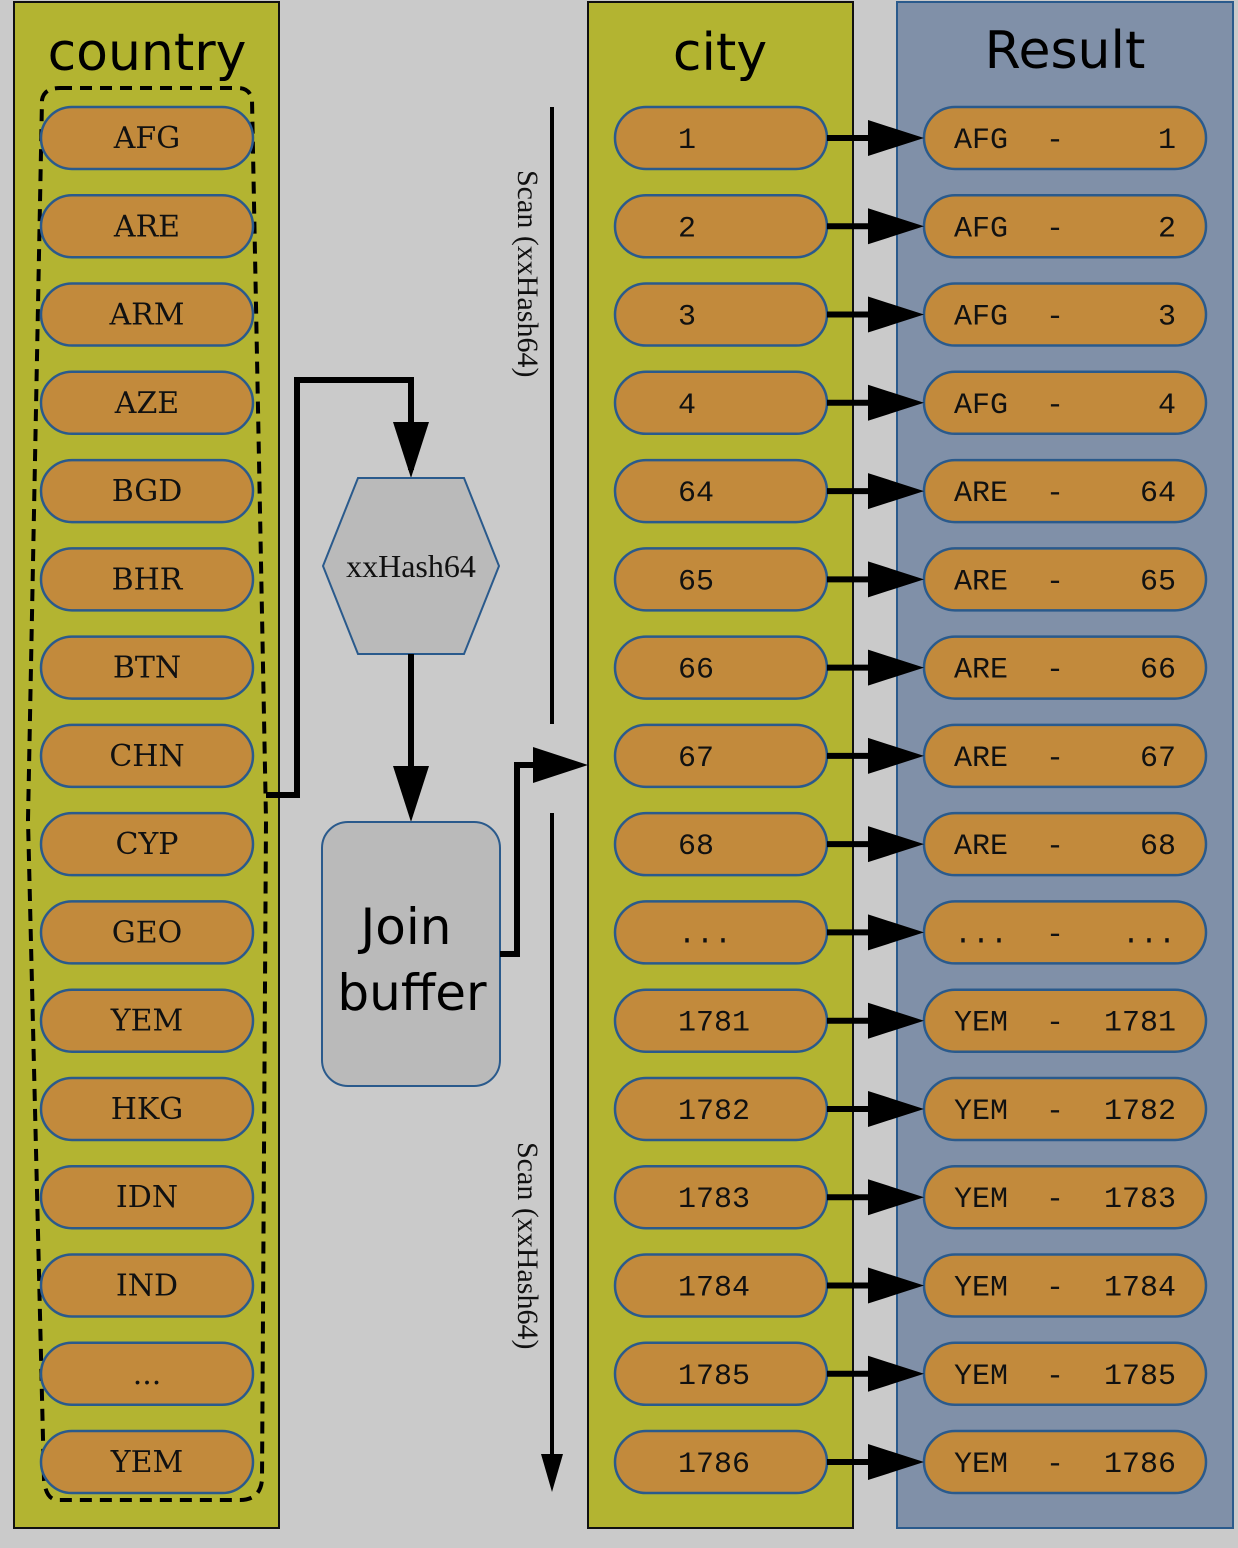 The height and width of the screenshot is (1548, 1238). What do you see at coordinates (1140, 1289) in the screenshot?
I see `result-row-right: 1784` at bounding box center [1140, 1289].